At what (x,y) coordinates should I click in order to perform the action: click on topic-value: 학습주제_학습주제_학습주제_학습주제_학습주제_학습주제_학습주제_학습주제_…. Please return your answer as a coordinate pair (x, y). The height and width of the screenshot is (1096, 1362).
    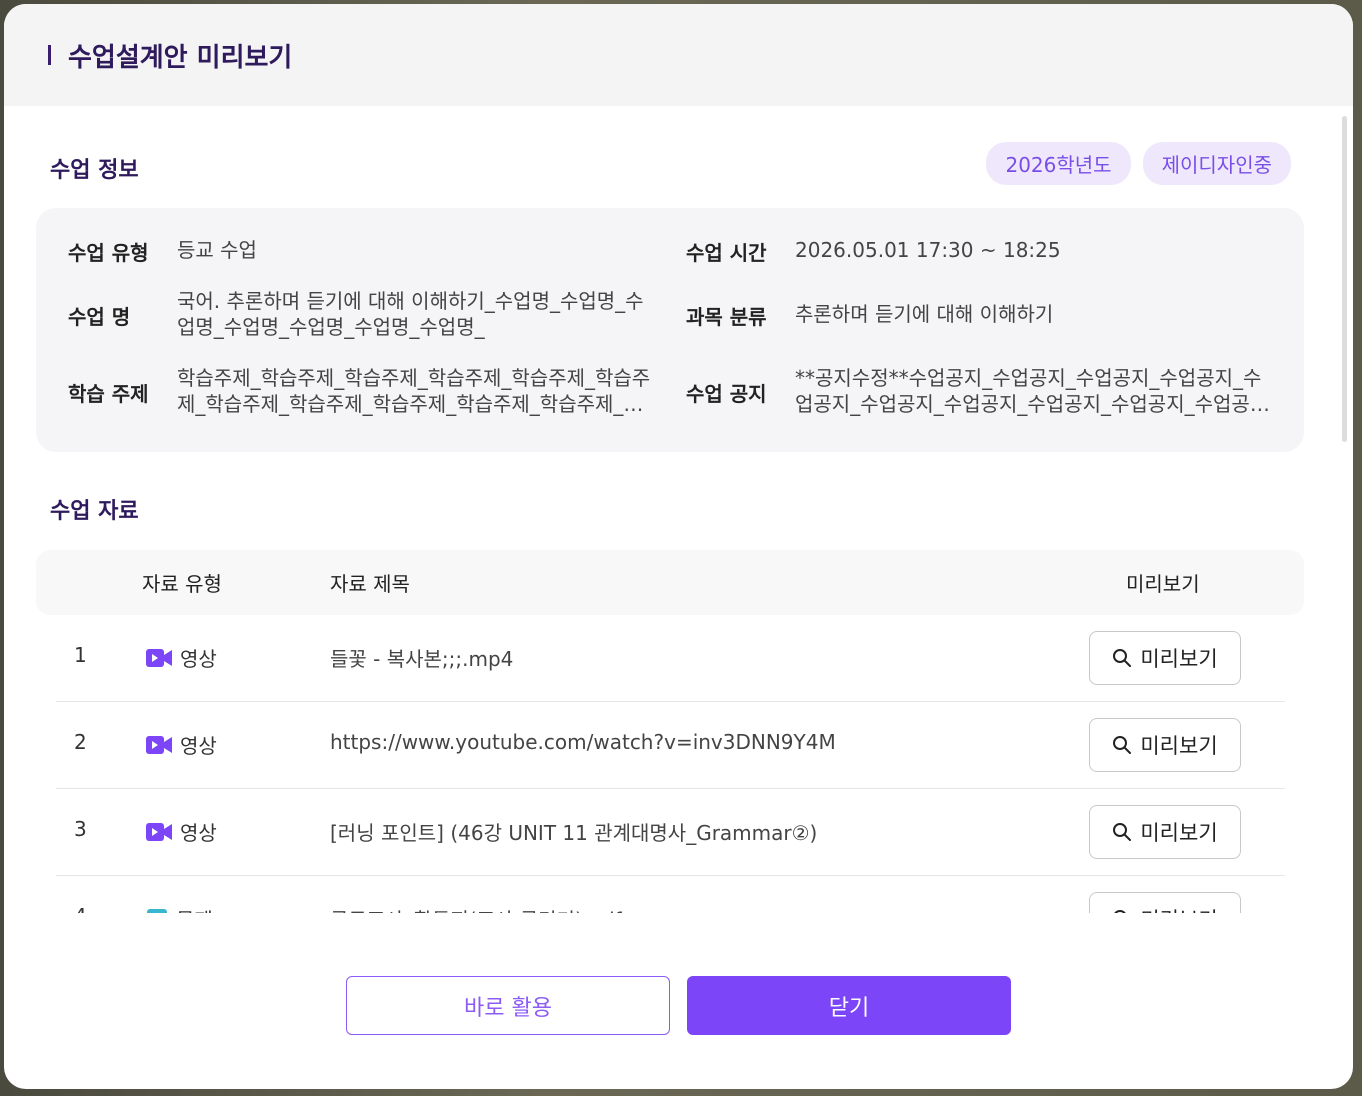
    Looking at the image, I should click on (414, 391).